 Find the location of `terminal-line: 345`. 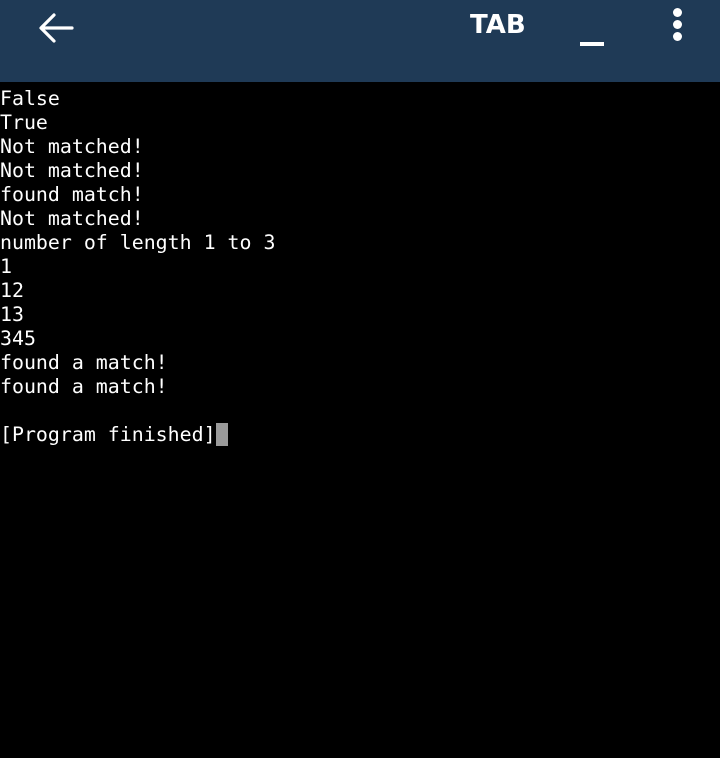

terminal-line: 345 is located at coordinates (137, 339).